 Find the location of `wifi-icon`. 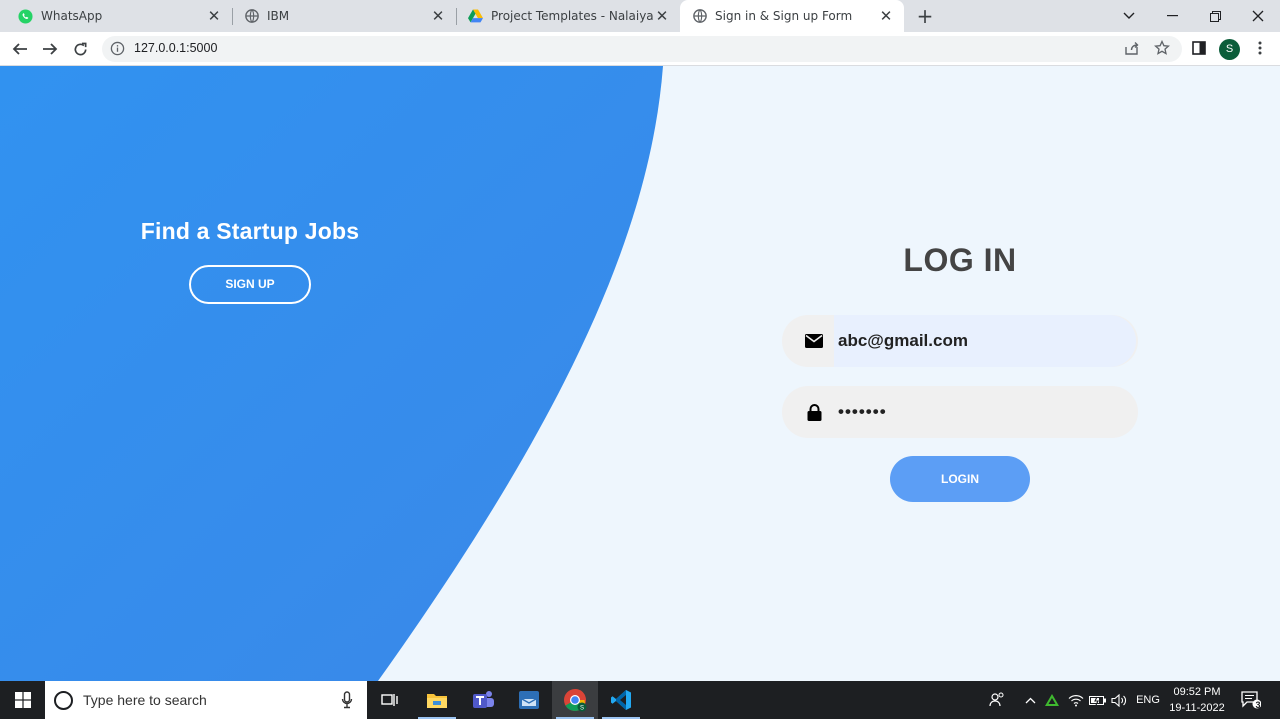

wifi-icon is located at coordinates (1076, 700).